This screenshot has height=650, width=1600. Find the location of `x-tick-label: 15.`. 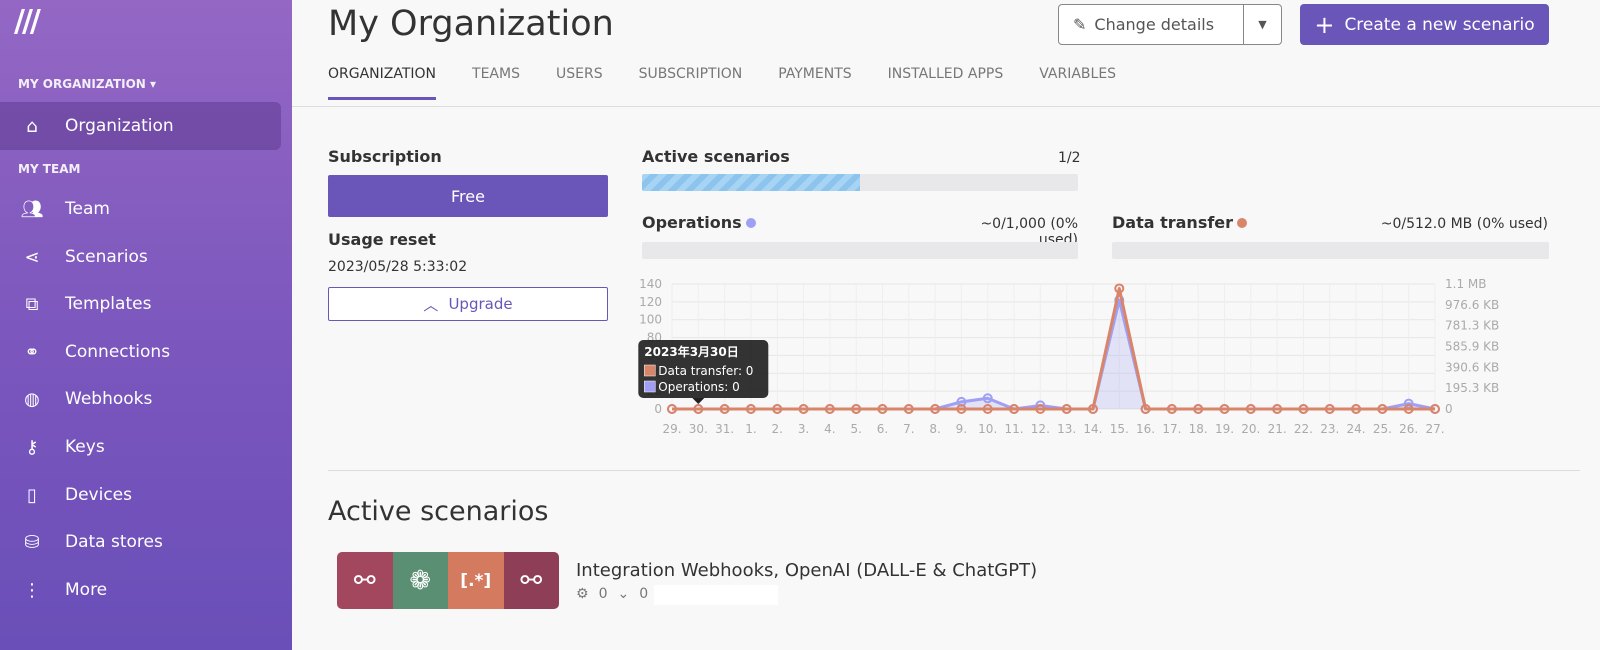

x-tick-label: 15. is located at coordinates (1119, 429).